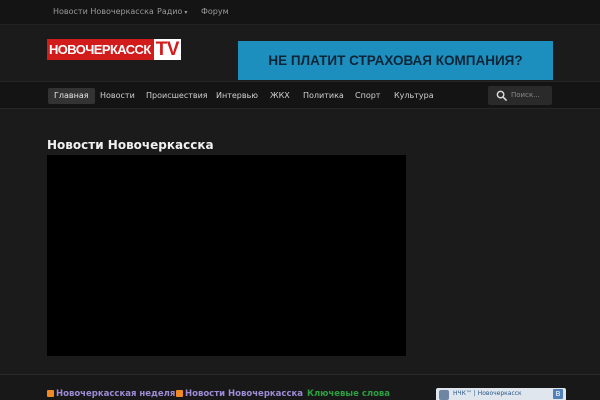  Describe the element at coordinates (177, 96) in the screenshot. I see `tab-incidents: Происшествия` at that location.